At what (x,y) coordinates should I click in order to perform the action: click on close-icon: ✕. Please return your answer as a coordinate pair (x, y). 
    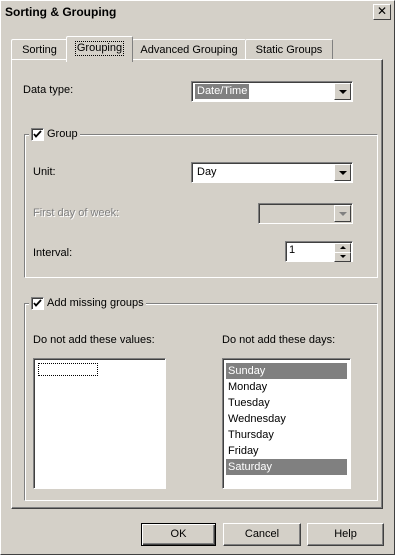
    Looking at the image, I should click on (382, 11).